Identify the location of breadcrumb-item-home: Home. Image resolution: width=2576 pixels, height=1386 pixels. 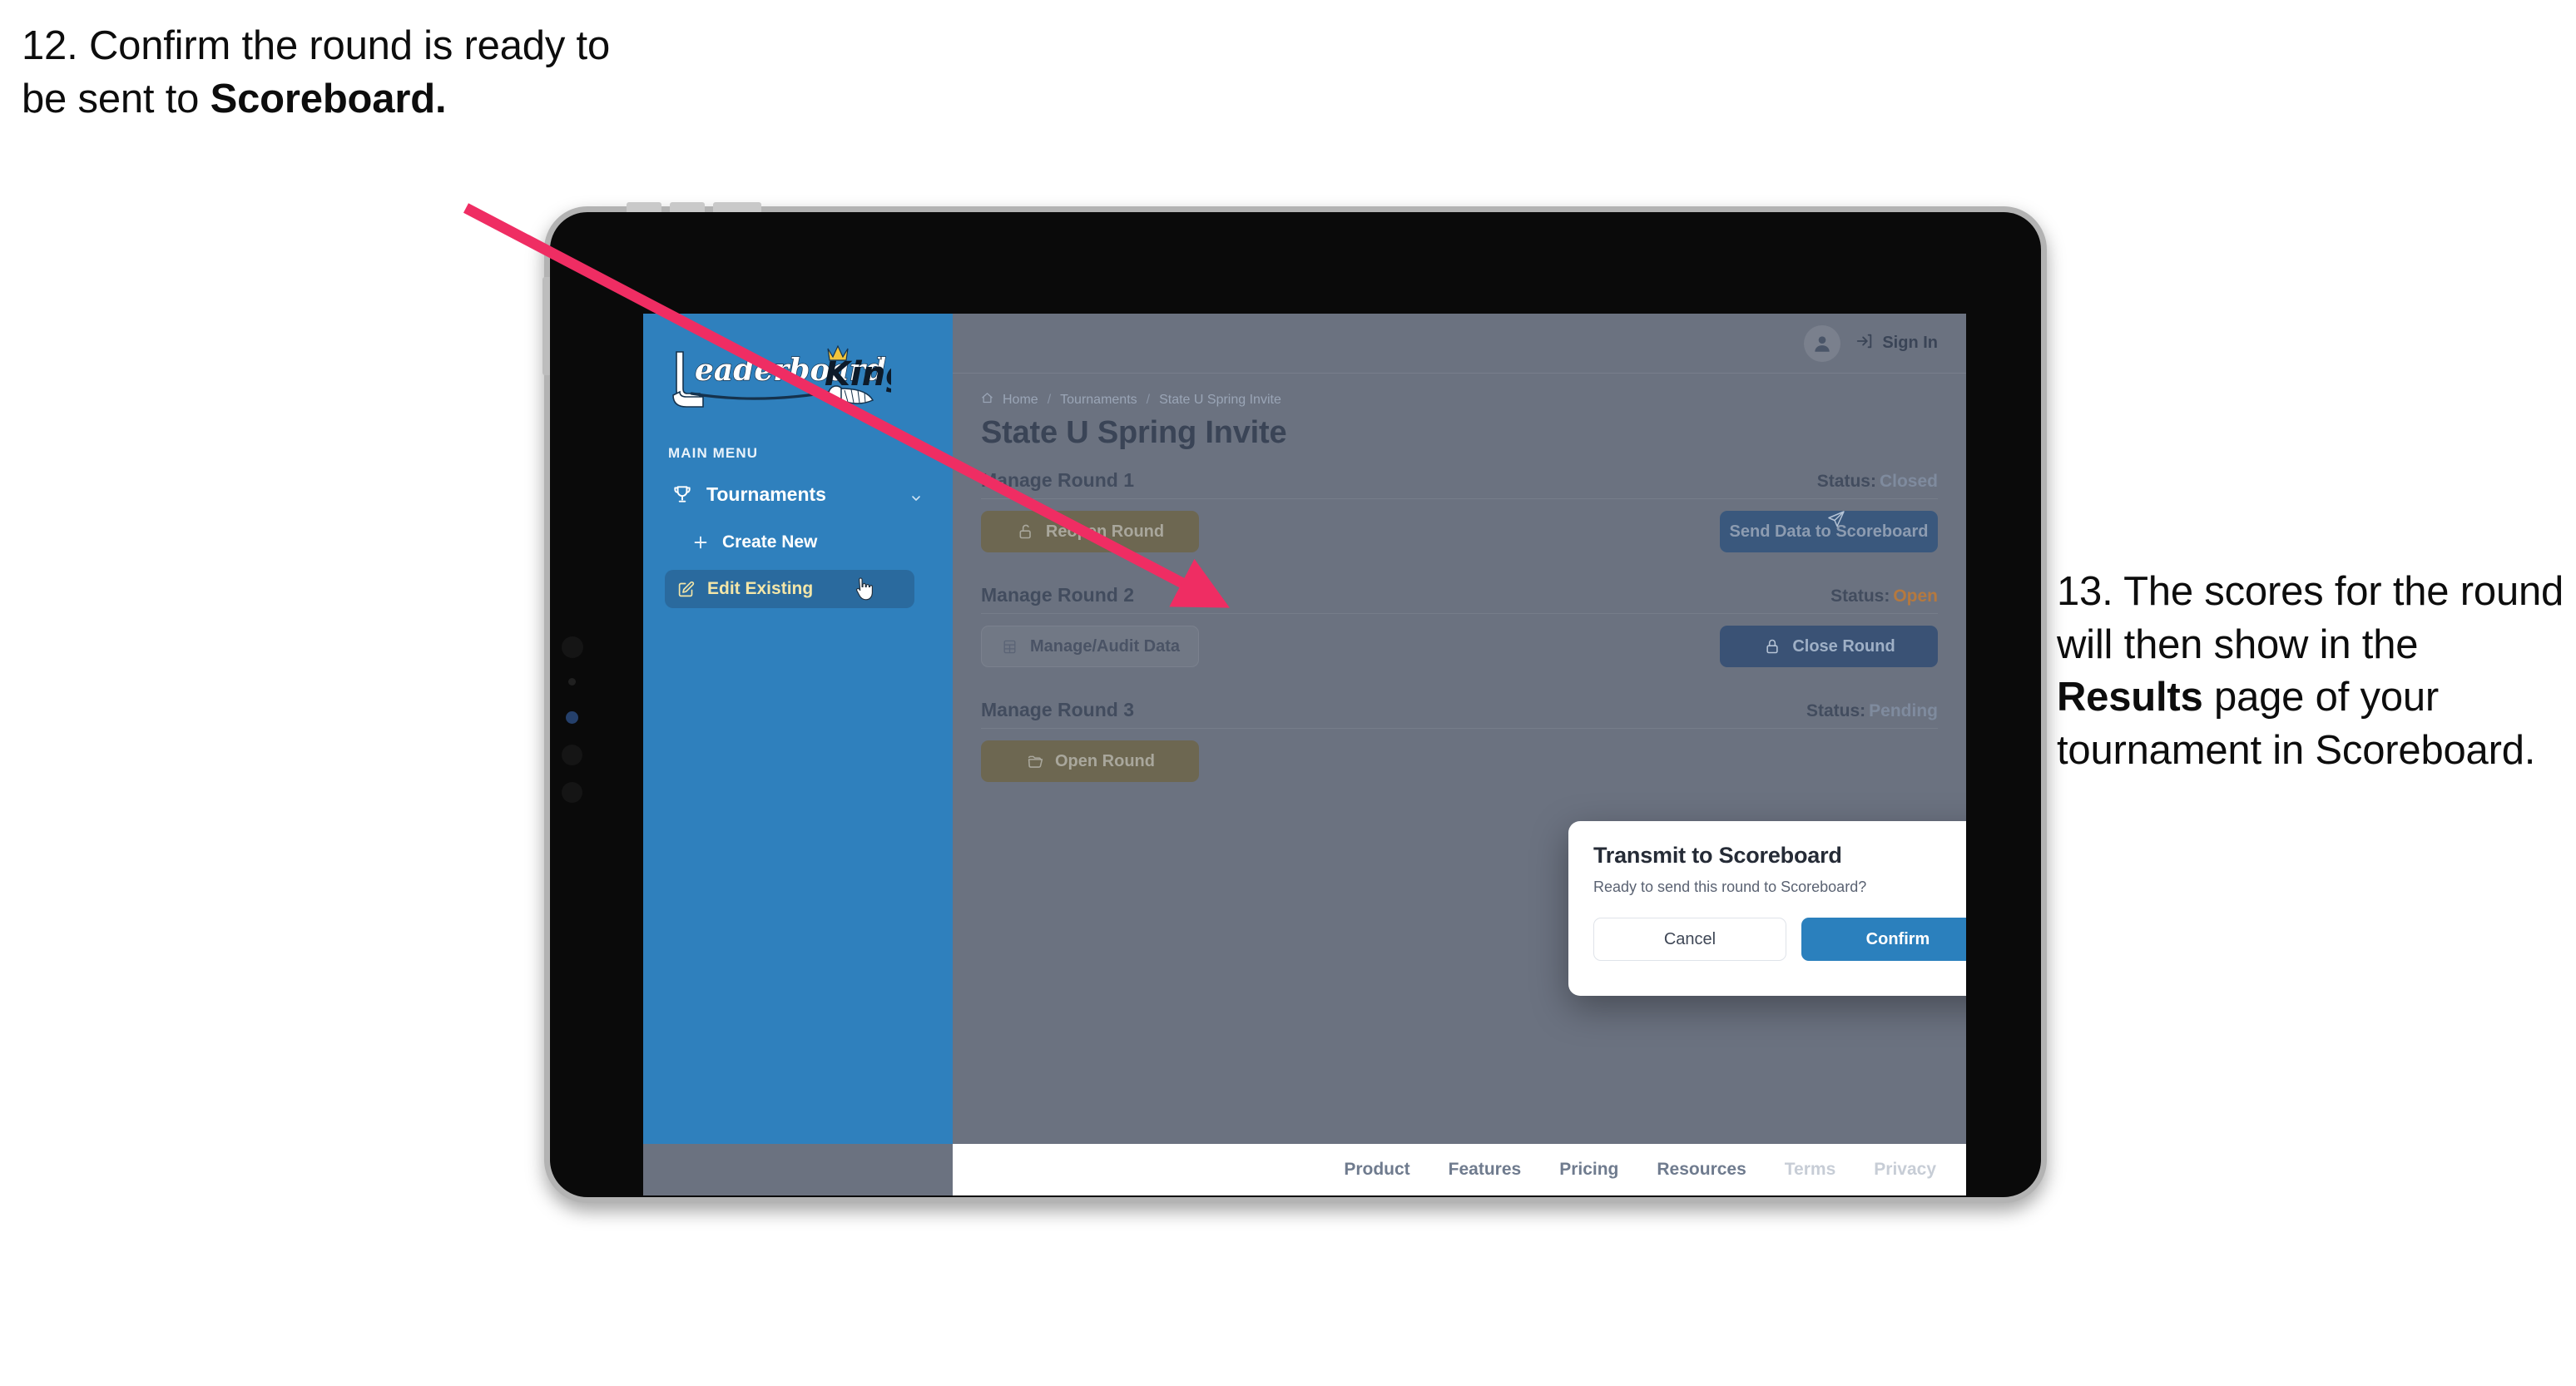
(1020, 400).